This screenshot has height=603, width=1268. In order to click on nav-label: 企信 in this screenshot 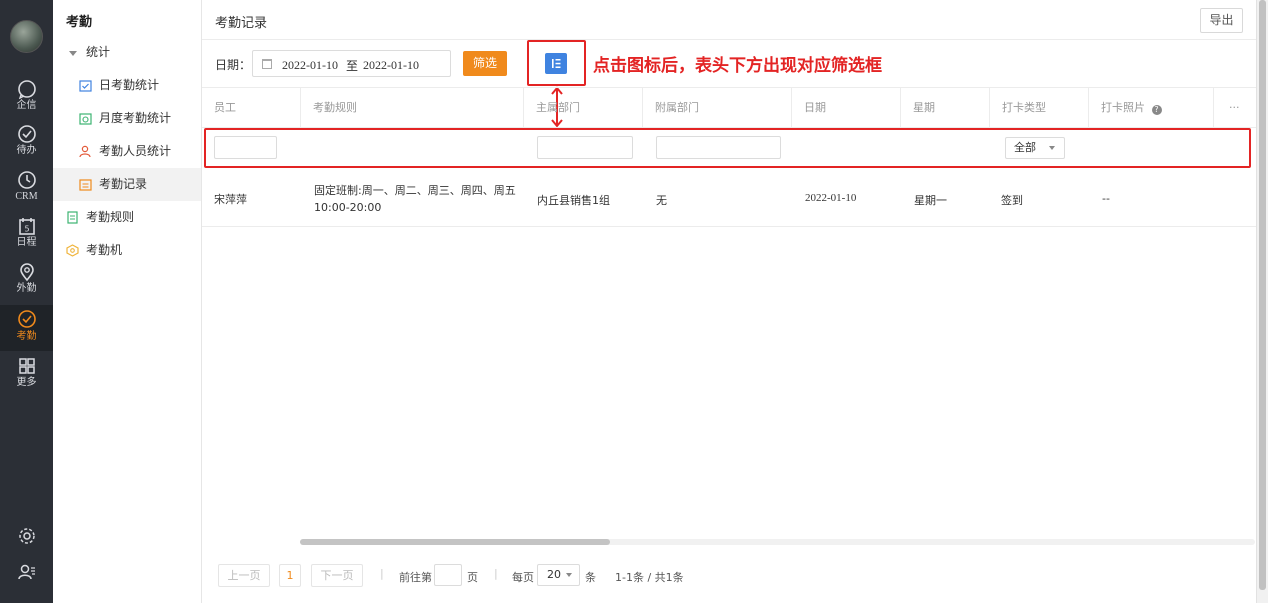, I will do `click(26, 105)`.